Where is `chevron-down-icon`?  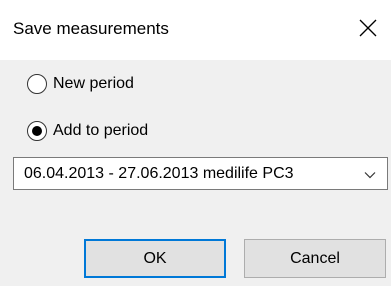 chevron-down-icon is located at coordinates (370, 175).